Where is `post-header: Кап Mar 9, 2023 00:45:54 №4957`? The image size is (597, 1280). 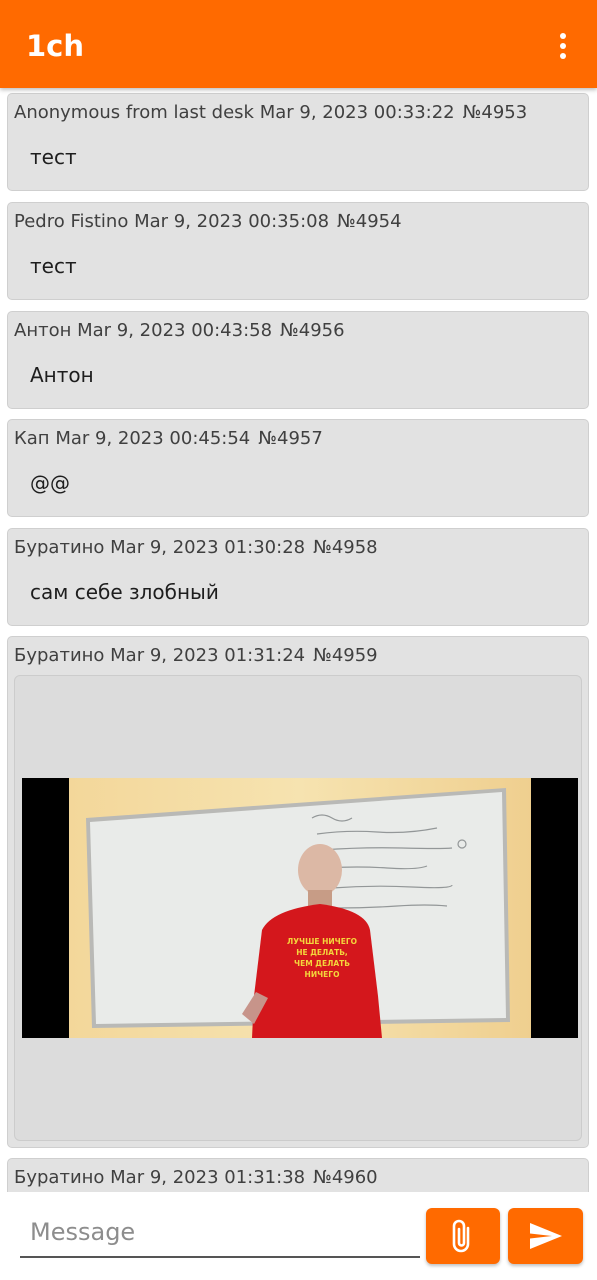 post-header: Кап Mar 9, 2023 00:45:54 №4957 is located at coordinates (168, 439).